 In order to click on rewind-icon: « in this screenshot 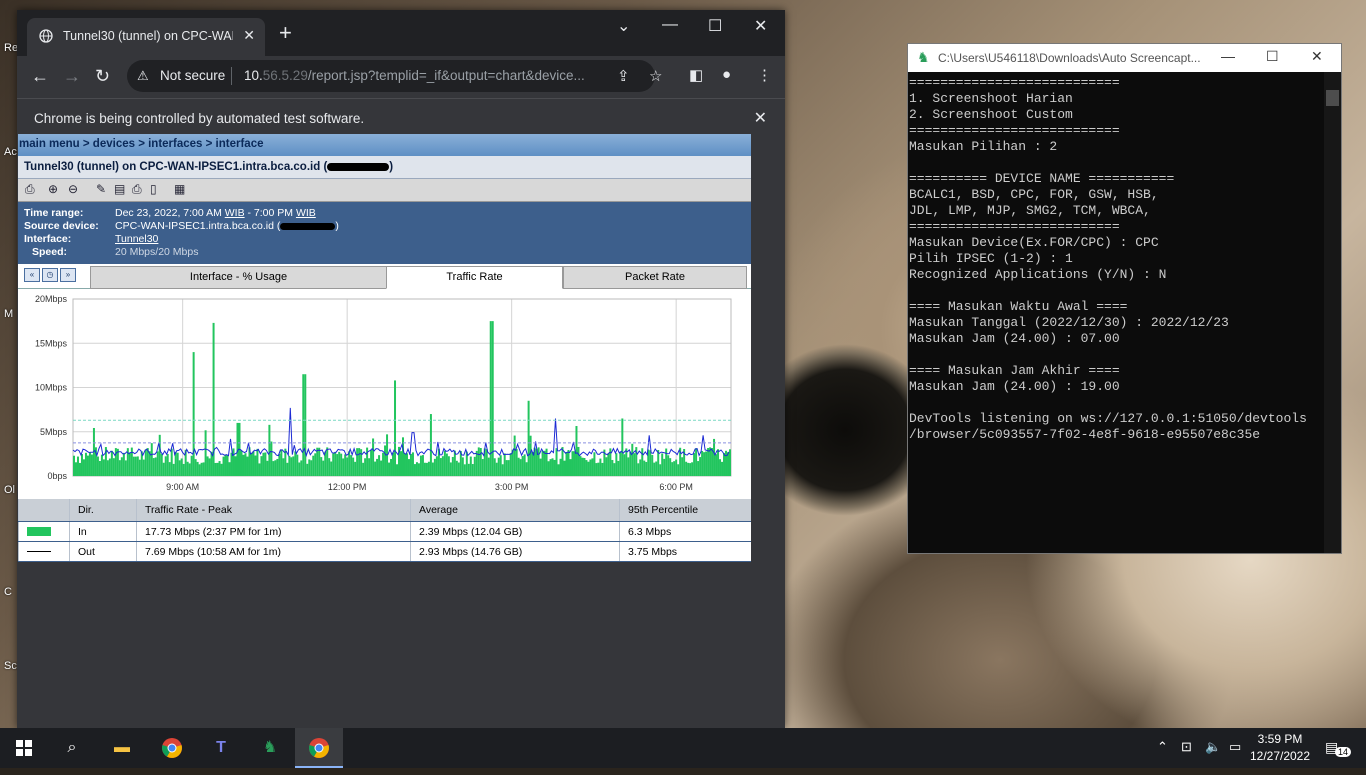, I will do `click(32, 275)`.